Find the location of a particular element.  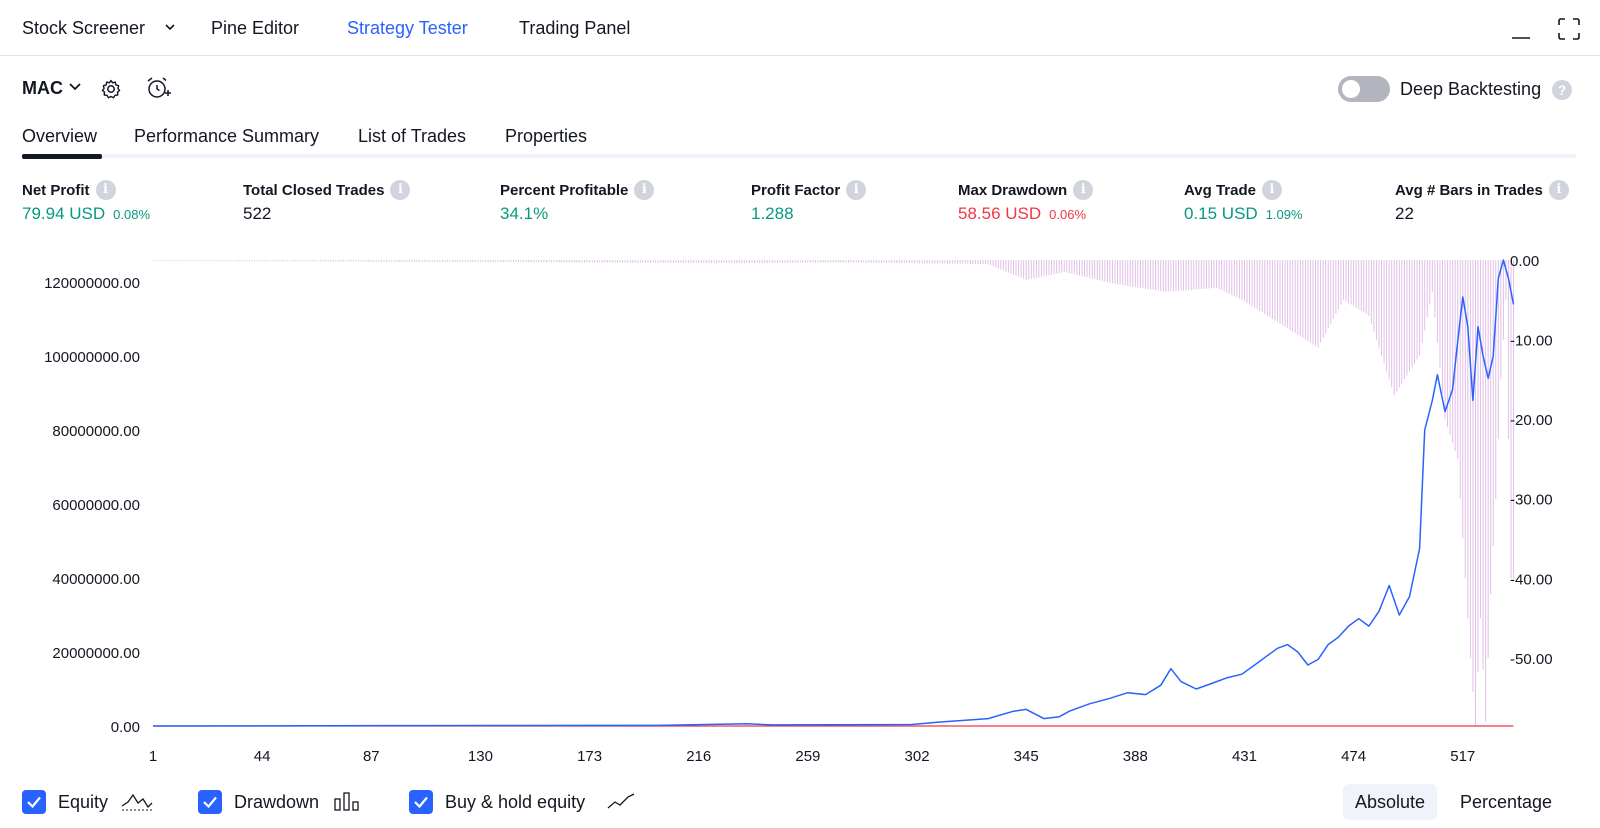

metric-avg-bars-in-trades: Avg # Bars in Trades i 22 is located at coordinates (1482, 202).